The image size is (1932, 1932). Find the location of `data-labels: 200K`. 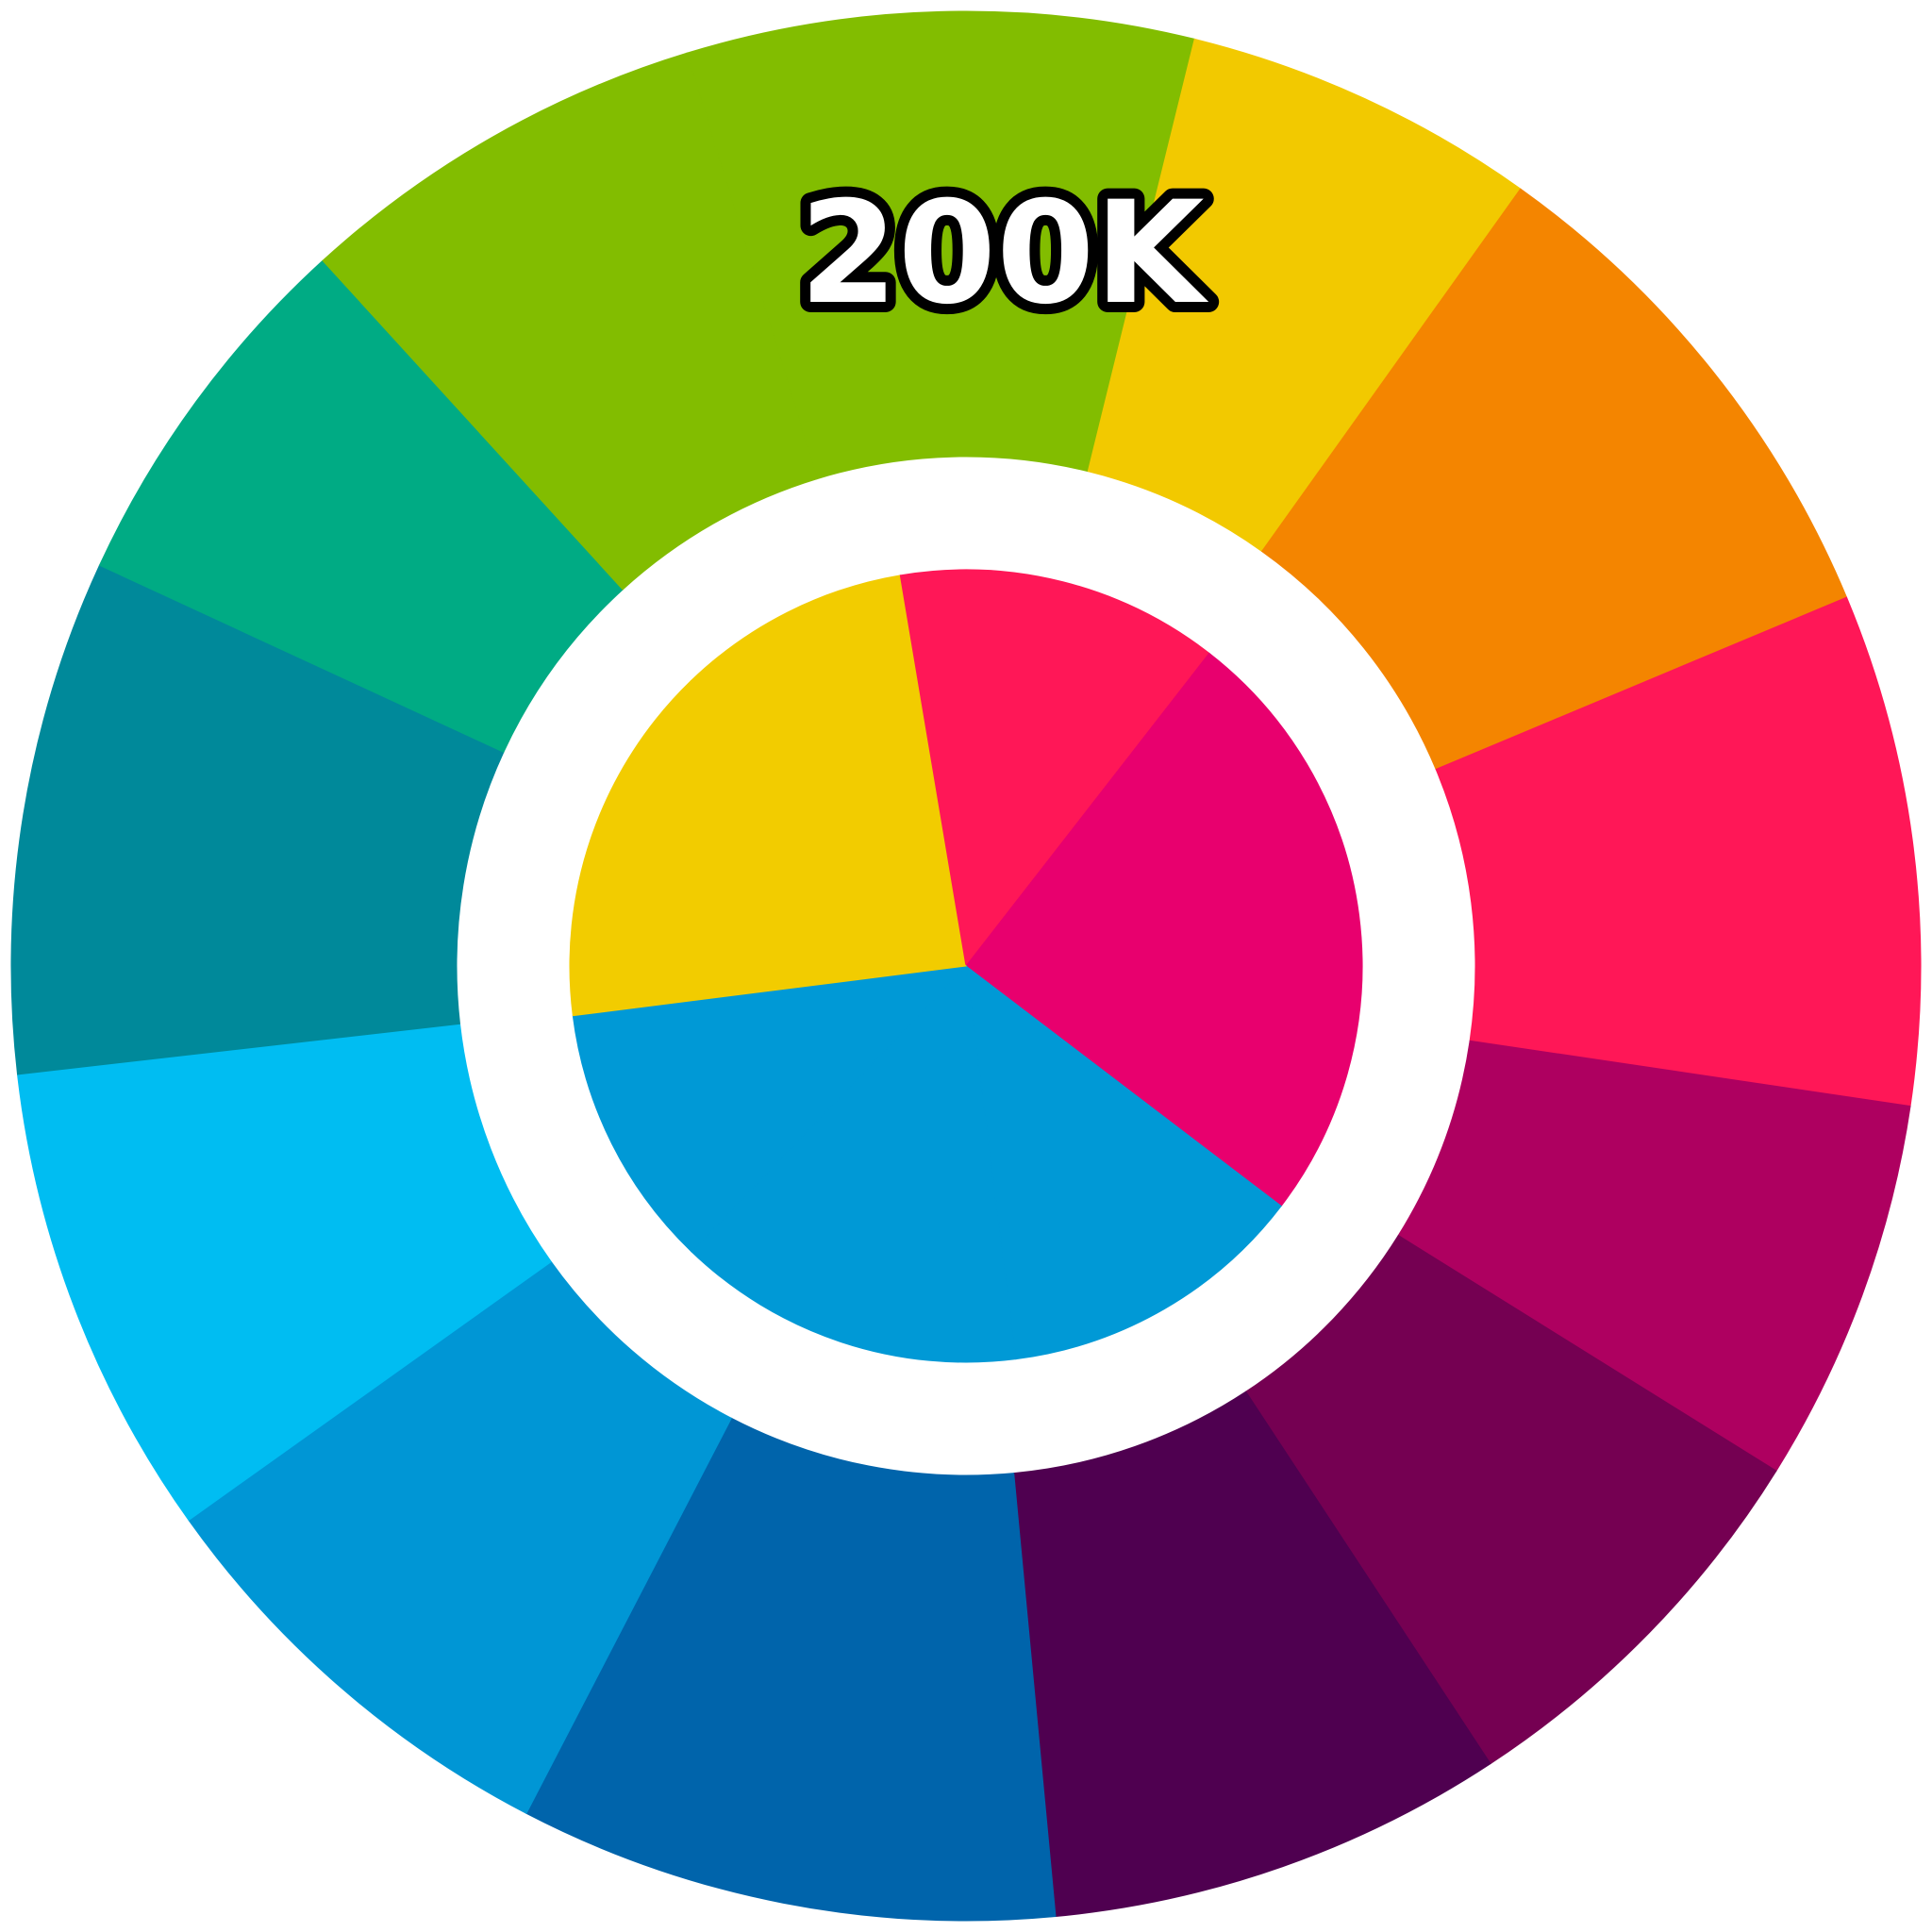

data-labels: 200K is located at coordinates (1004, 254).